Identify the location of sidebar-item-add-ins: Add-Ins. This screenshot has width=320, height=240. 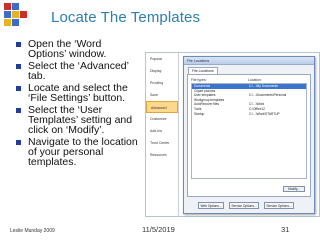
(162, 131).